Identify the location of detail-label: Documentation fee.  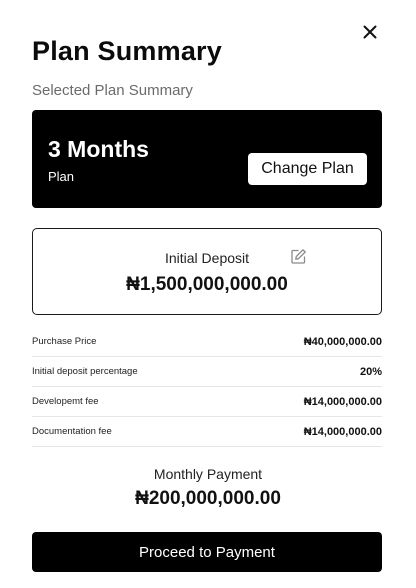
(72, 431).